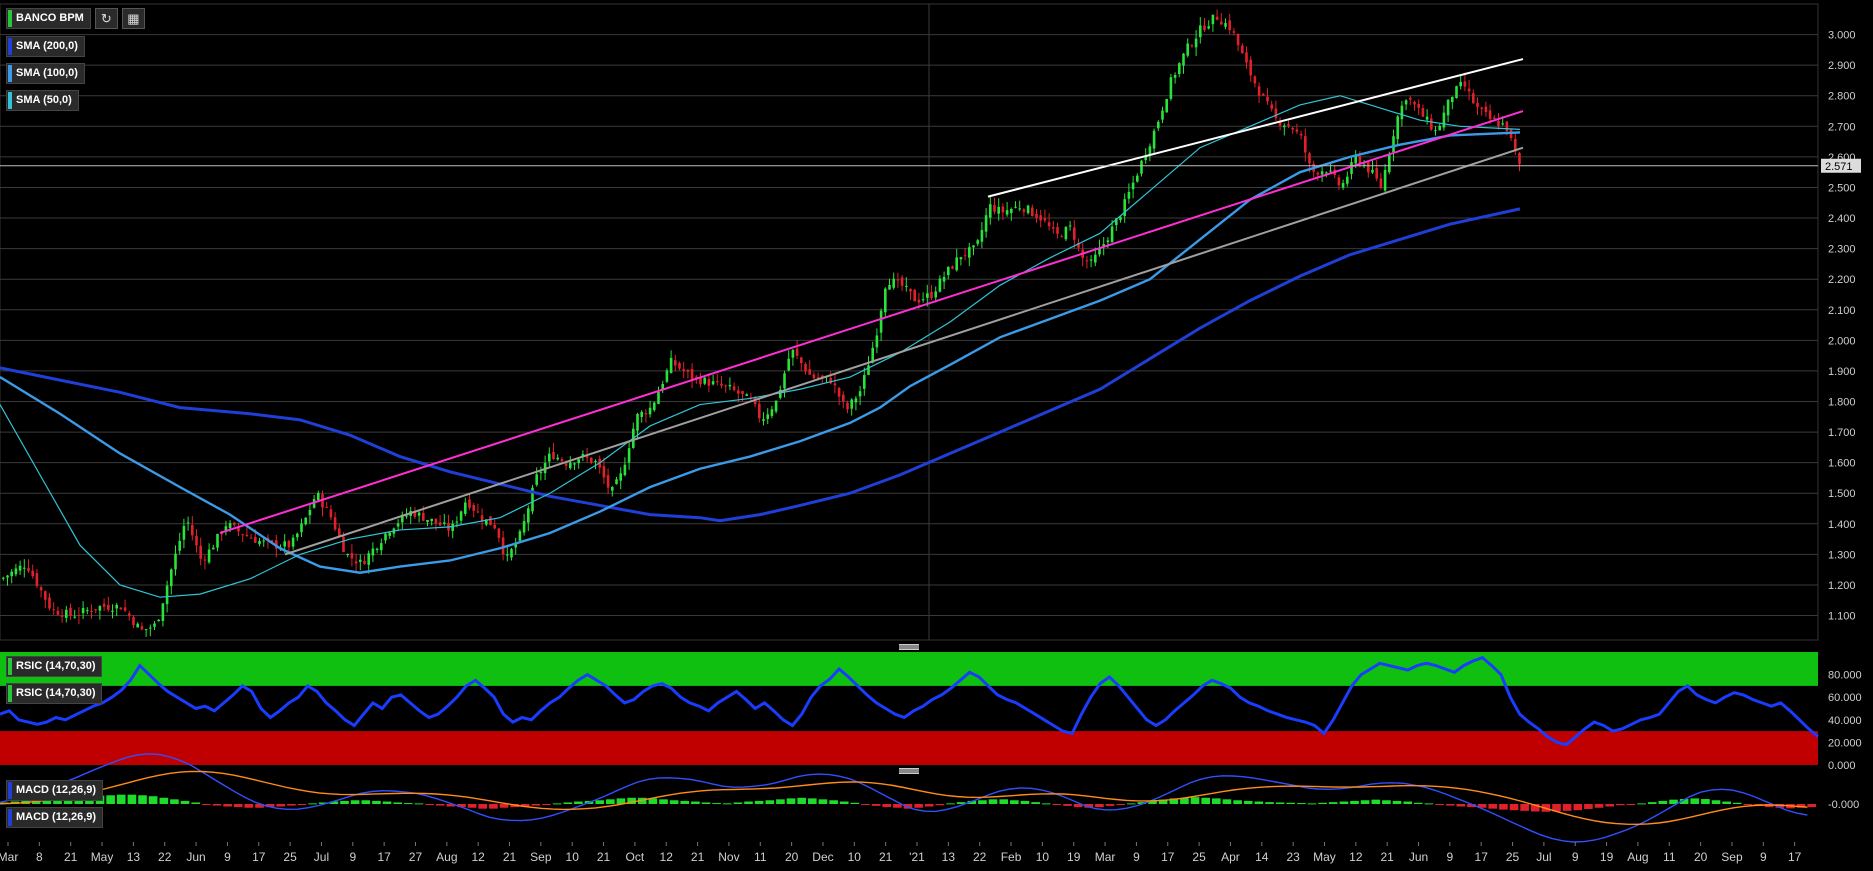  What do you see at coordinates (55, 817) in the screenshot?
I see `macd-label-2: MACD (12,26,9)` at bounding box center [55, 817].